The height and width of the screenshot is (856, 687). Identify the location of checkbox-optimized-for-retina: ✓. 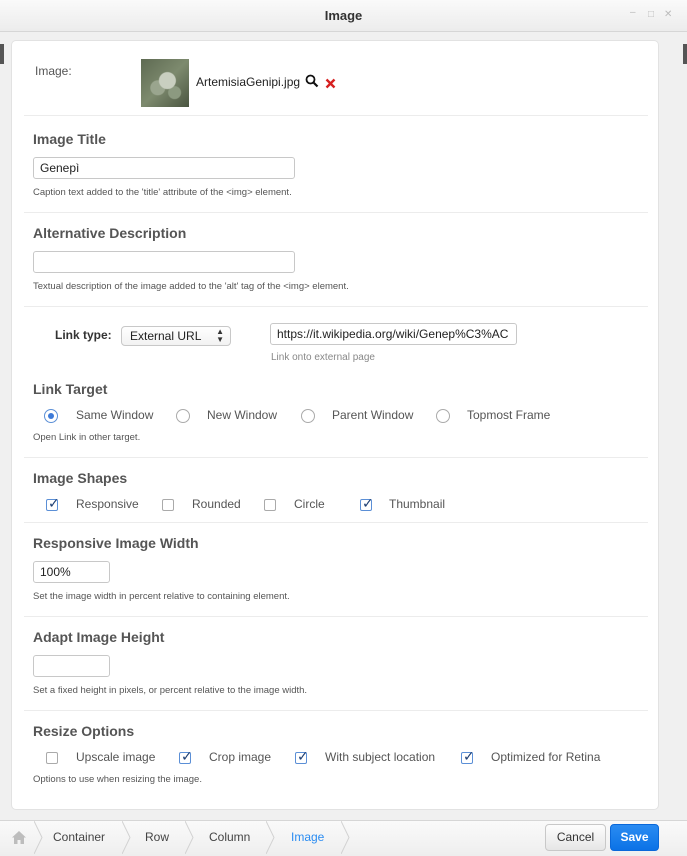
(468, 756).